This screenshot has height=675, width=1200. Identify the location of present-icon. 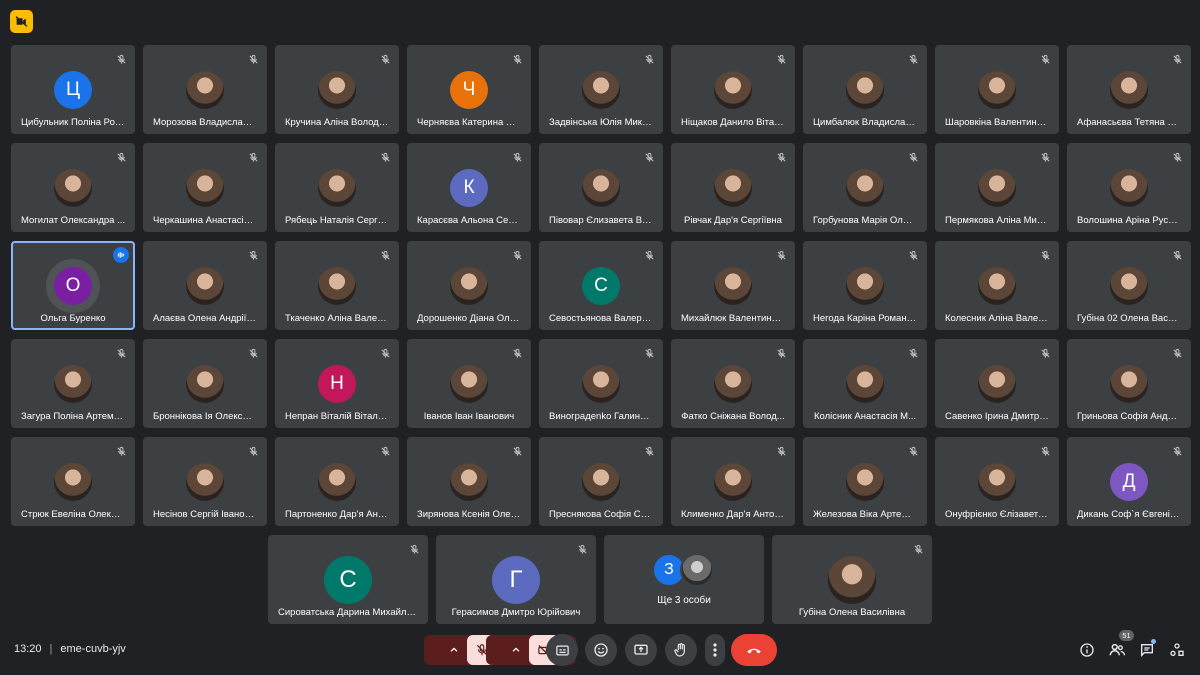
(641, 649).